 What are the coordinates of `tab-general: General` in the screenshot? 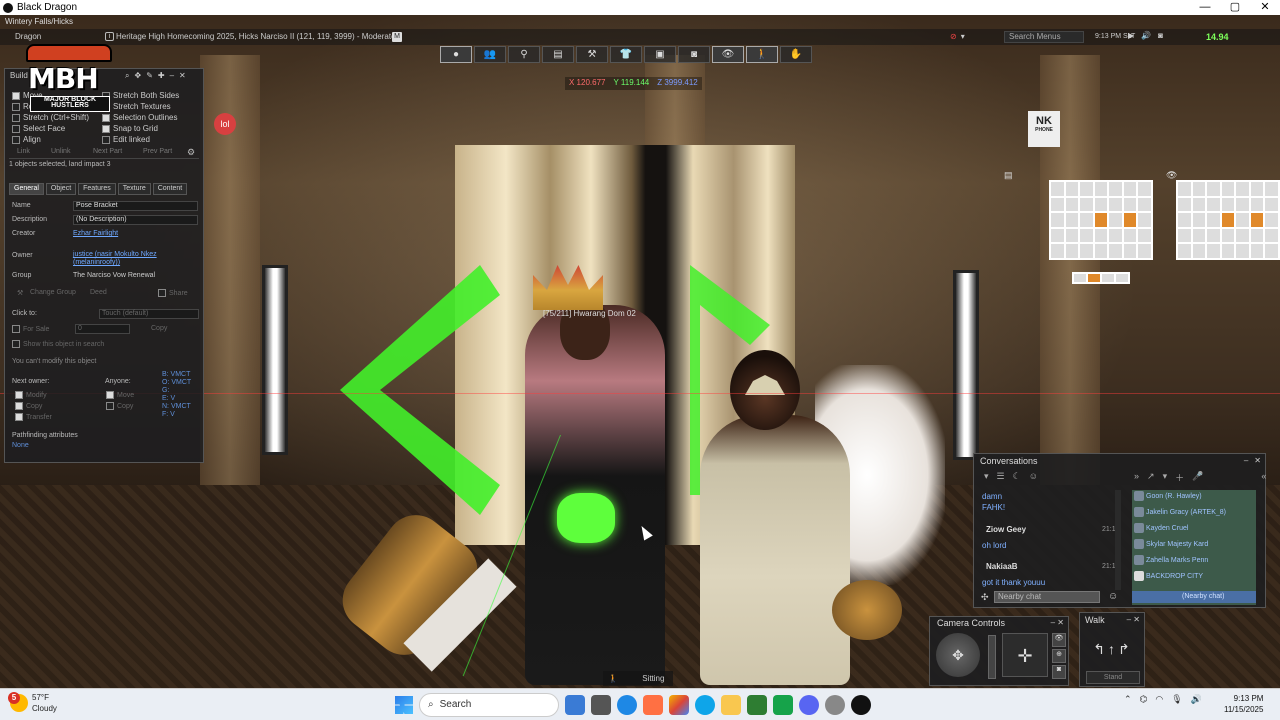 It's located at (26, 189).